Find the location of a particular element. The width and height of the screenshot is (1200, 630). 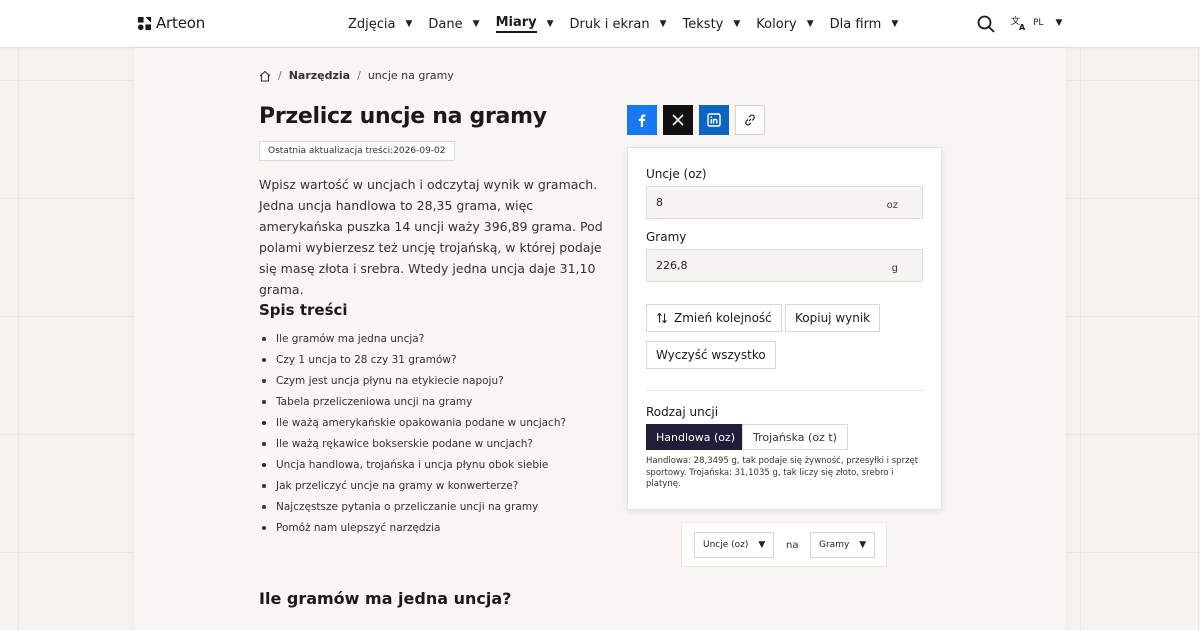

swap-arrows-icon is located at coordinates (662, 318).